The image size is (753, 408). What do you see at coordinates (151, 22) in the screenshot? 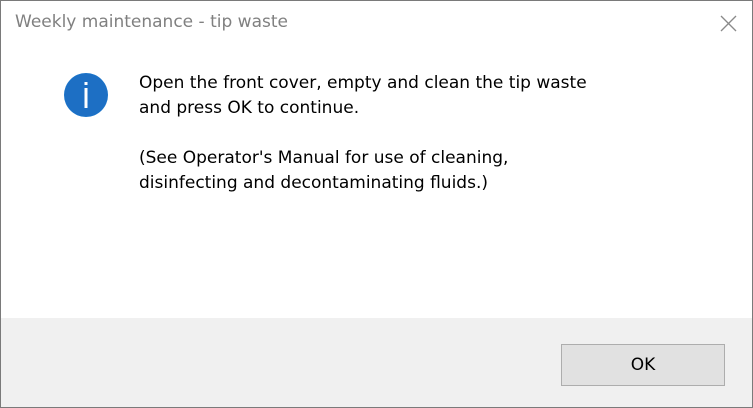
I see `window-title: Weekly maintenance - tip waste` at bounding box center [151, 22].